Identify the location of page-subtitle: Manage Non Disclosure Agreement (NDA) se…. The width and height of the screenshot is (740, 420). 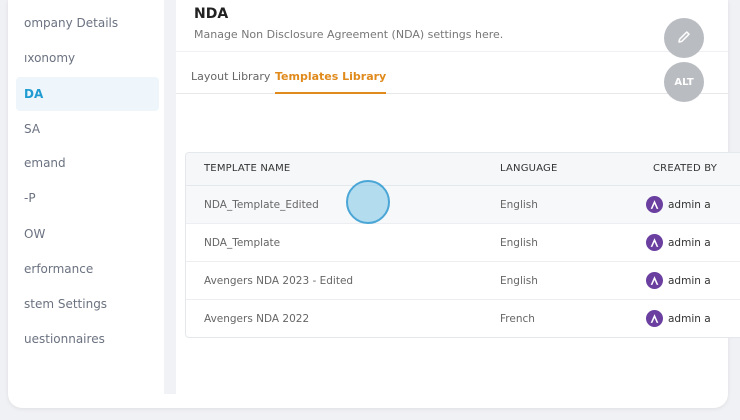
(349, 34).